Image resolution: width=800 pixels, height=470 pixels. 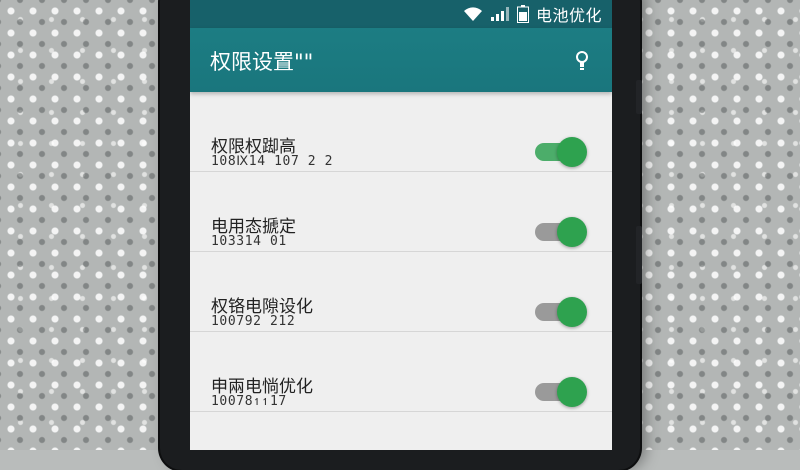 What do you see at coordinates (253, 321) in the screenshot?
I see `setting-subtitle: 100792 212` at bounding box center [253, 321].